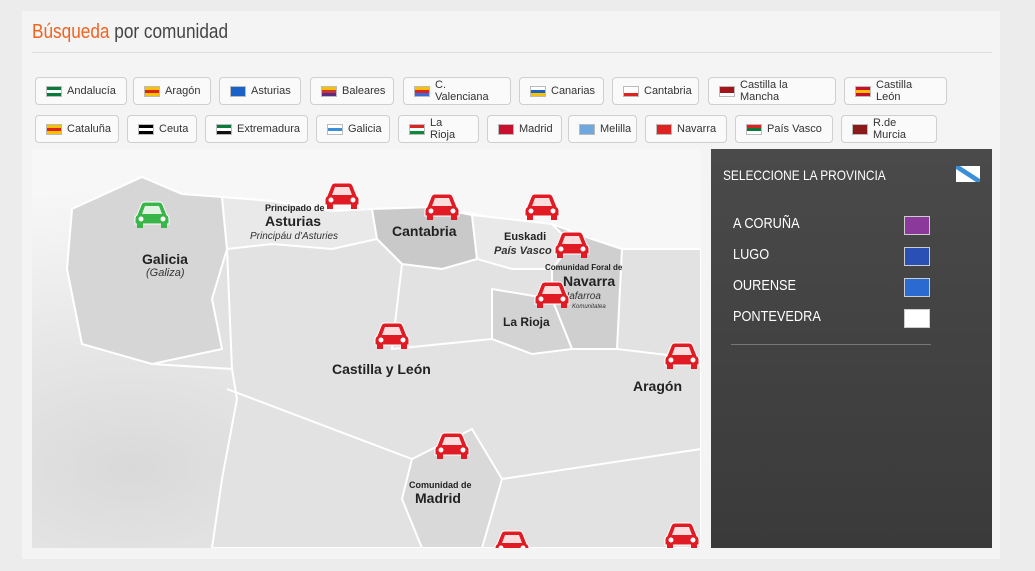 The image size is (1035, 571). I want to click on community-button: Madrid, so click(524, 129).